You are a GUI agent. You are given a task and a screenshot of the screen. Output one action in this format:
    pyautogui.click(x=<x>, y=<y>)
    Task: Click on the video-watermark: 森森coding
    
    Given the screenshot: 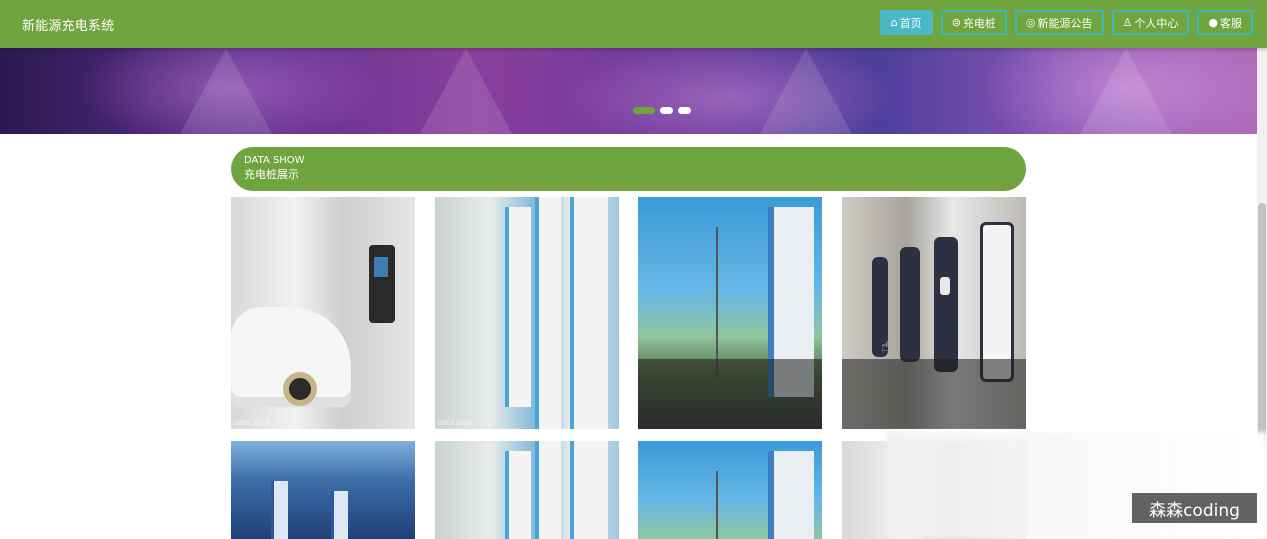 What is the action you would take?
    pyautogui.click(x=1194, y=508)
    